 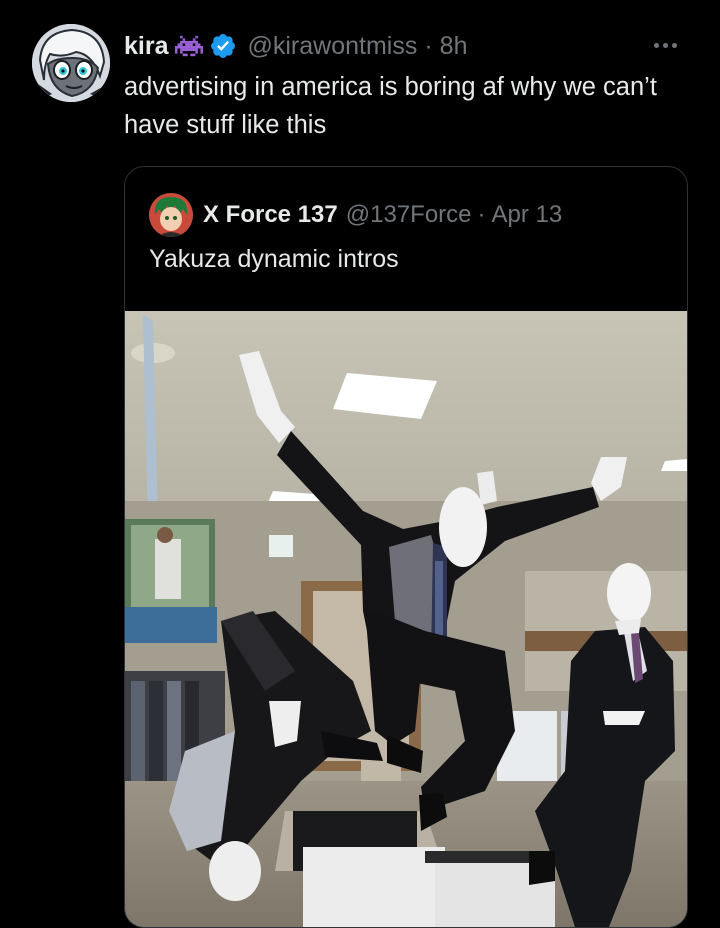 I want to click on quoted-handle: @137Force, so click(x=409, y=215).